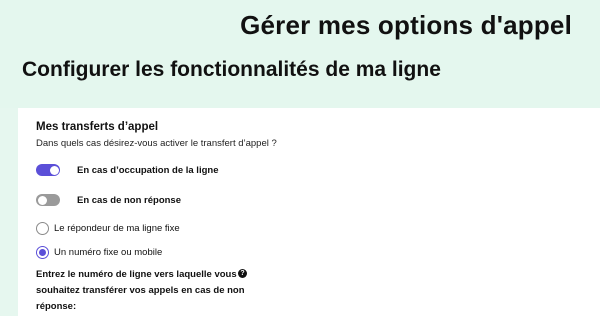  I want to click on help-icon: ?, so click(242, 273).